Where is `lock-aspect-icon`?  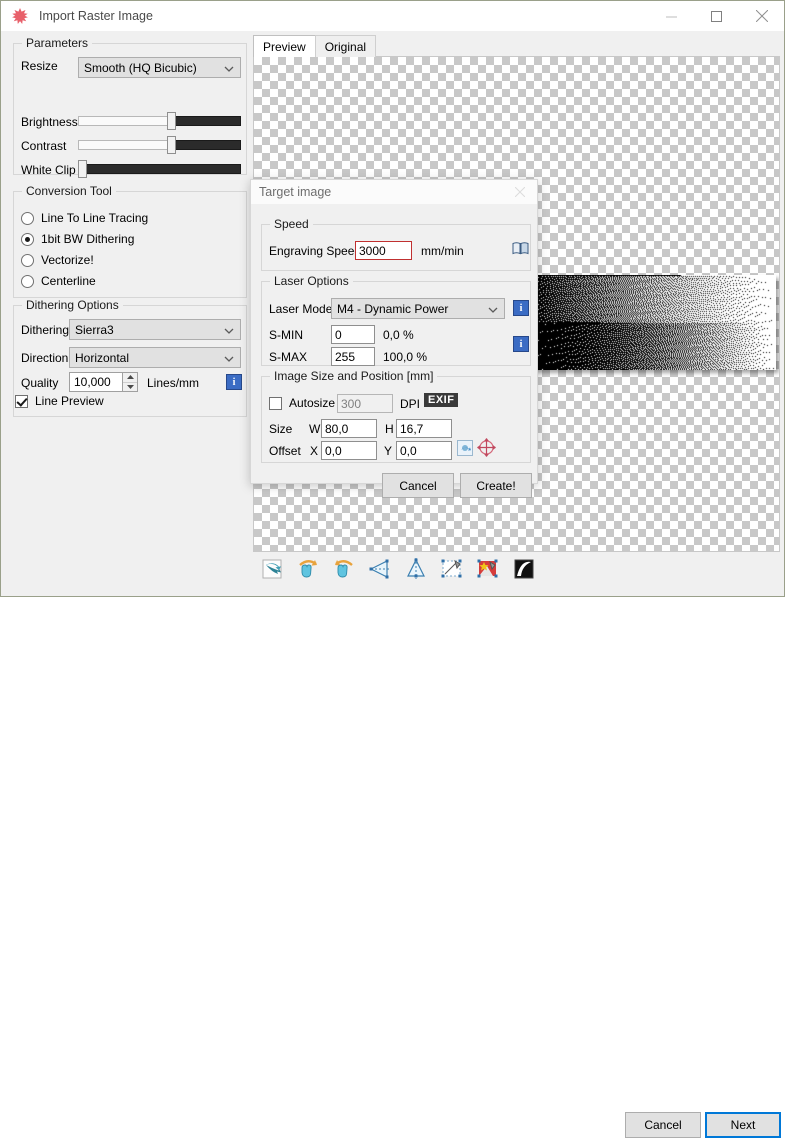 lock-aspect-icon is located at coordinates (465, 449).